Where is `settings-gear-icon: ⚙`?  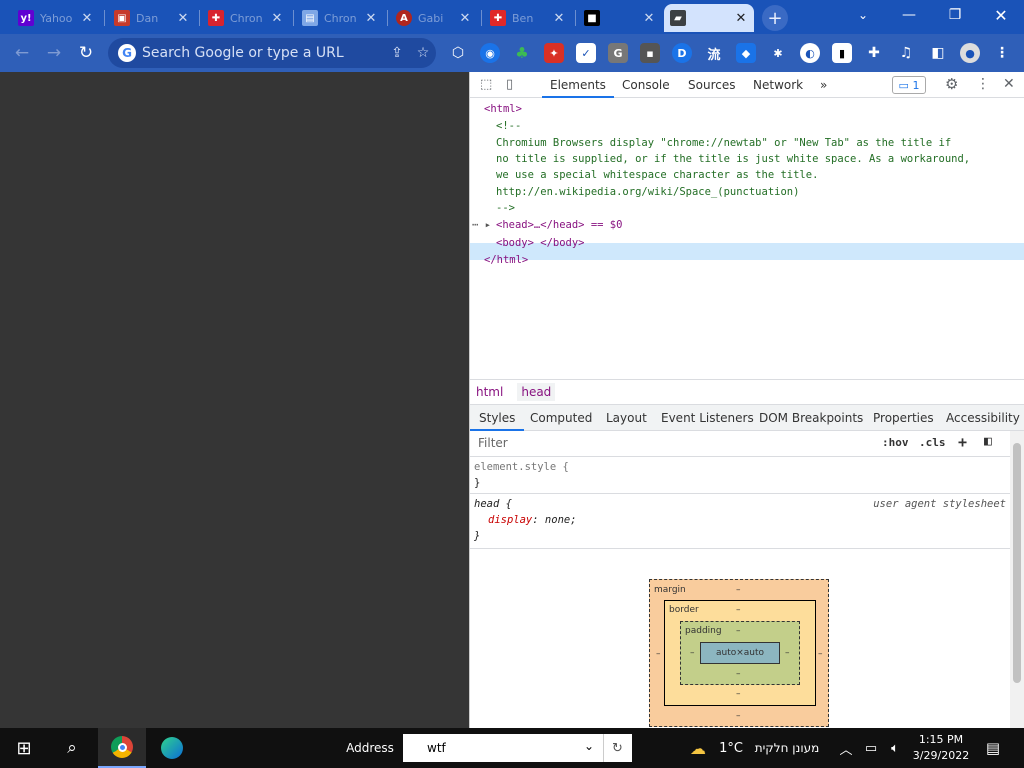
settings-gear-icon: ⚙ is located at coordinates (951, 84).